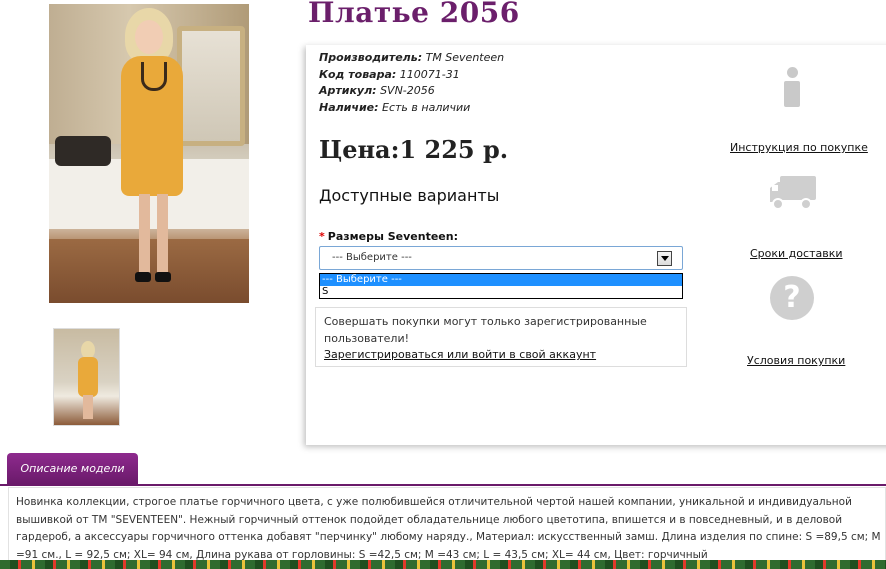 The width and height of the screenshot is (886, 569). I want to click on product-main-photo, so click(149, 153).